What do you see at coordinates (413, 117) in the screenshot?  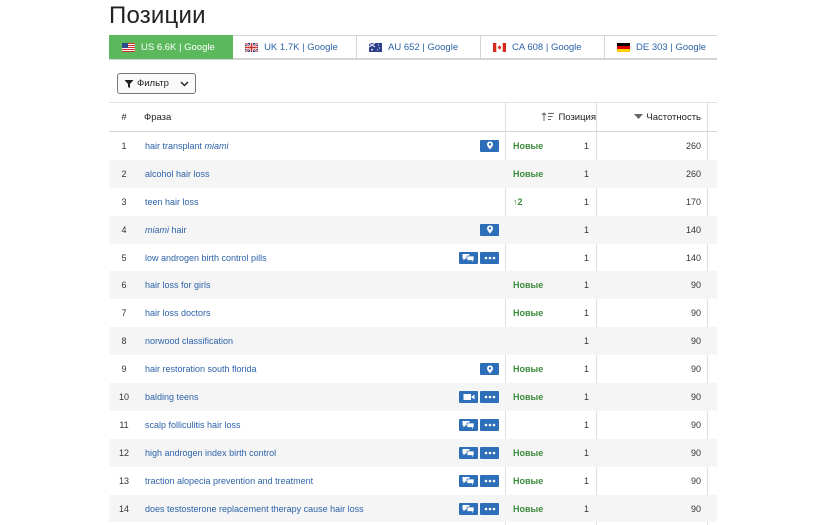 I see `table-header: # Фраза Позиция Частотность` at bounding box center [413, 117].